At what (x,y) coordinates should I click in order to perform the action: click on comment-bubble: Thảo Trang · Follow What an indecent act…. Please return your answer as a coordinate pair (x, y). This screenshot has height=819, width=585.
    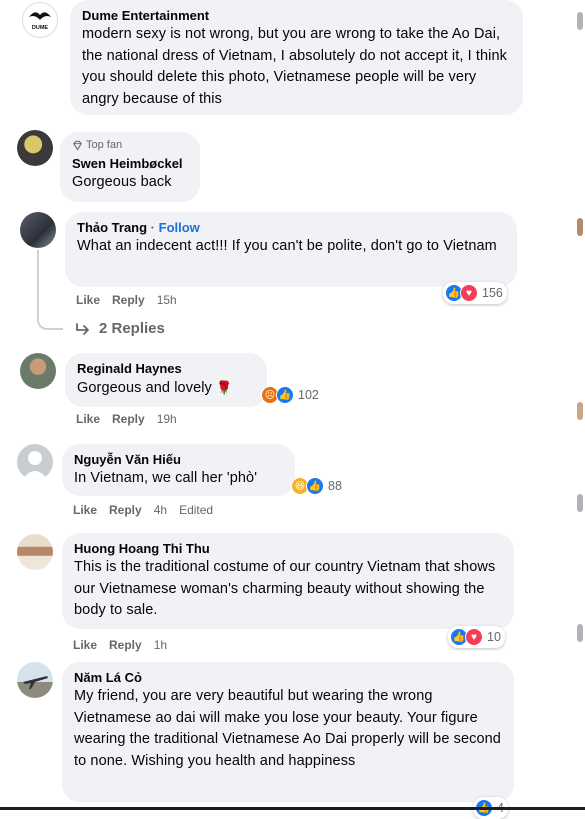
    Looking at the image, I should click on (291, 249).